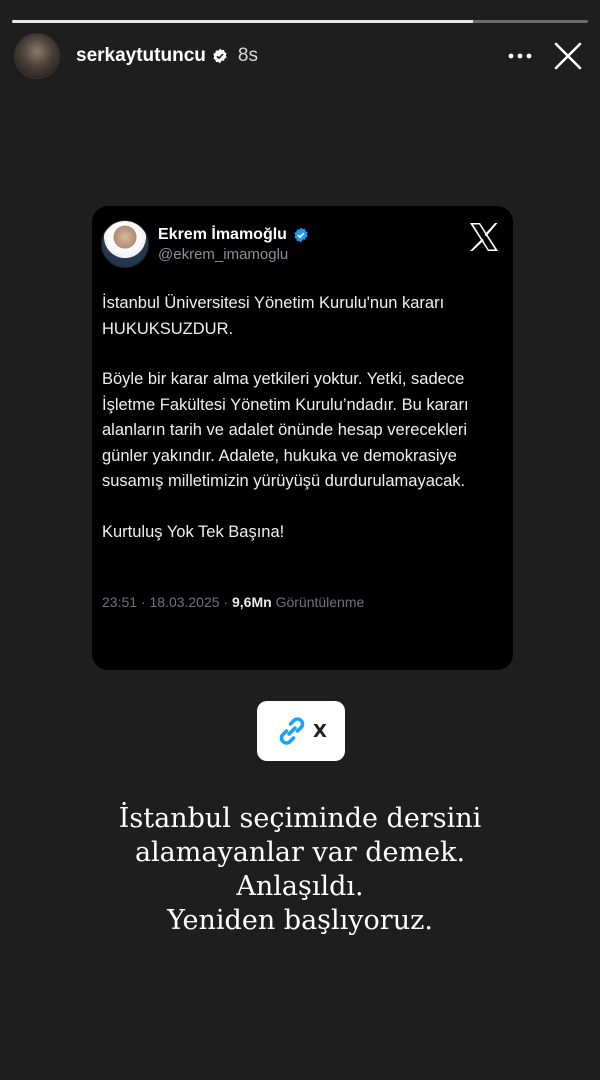 Image resolution: width=600 pixels, height=1080 pixels. Describe the element at coordinates (300, 886) in the screenshot. I see `caption-line: Anlaşıldı.` at that location.